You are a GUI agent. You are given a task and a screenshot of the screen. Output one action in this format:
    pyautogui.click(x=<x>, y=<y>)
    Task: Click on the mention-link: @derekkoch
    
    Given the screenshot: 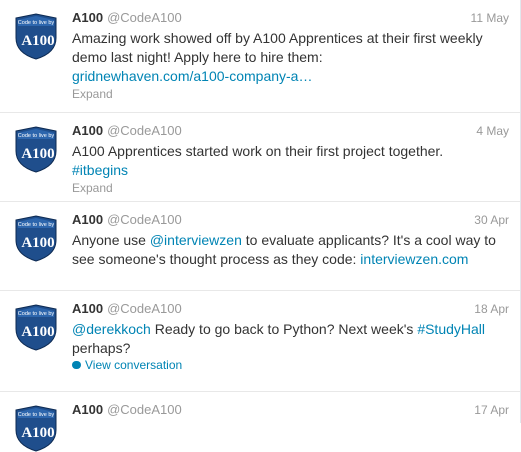 What is the action you would take?
    pyautogui.click(x=111, y=329)
    